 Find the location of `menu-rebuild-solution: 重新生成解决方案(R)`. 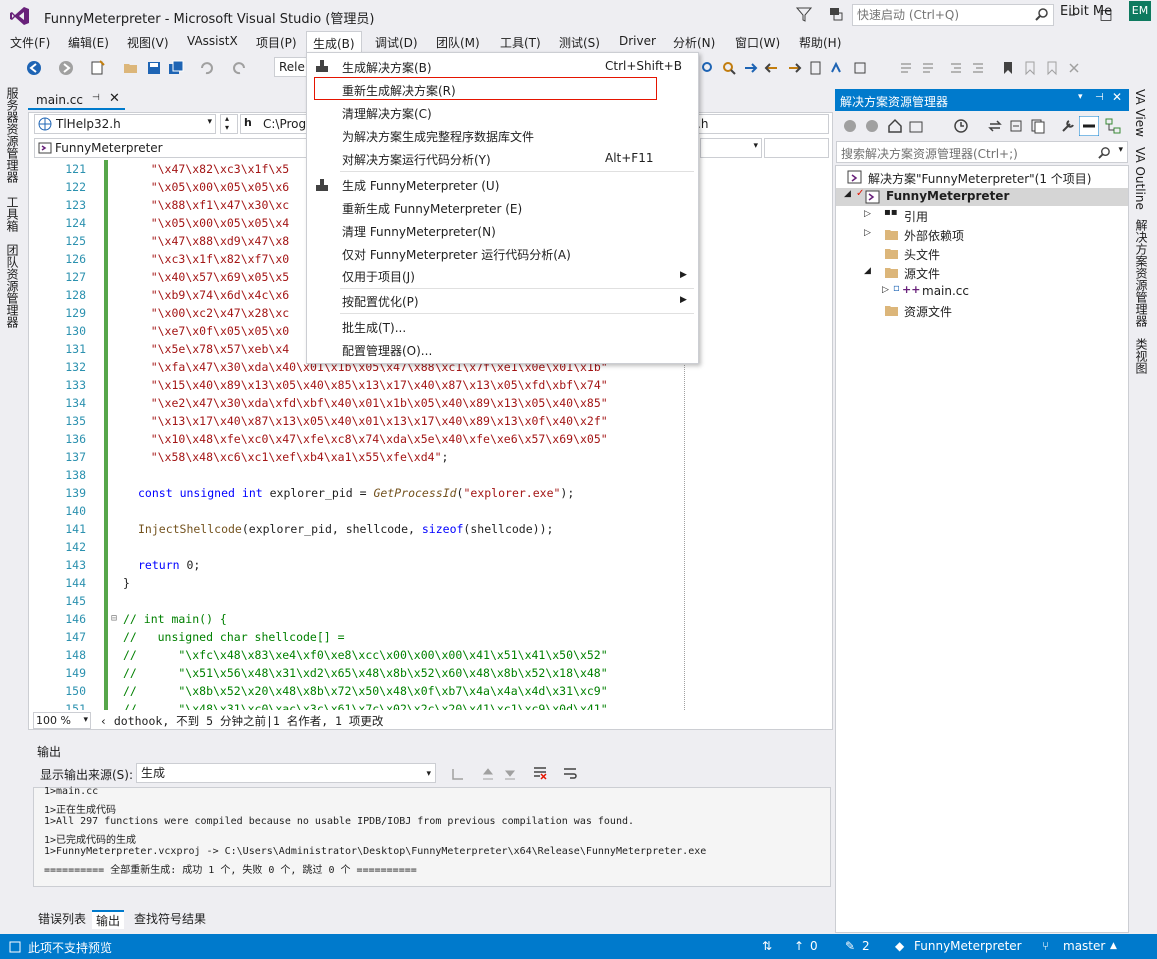

menu-rebuild-solution: 重新生成解决方案(R) is located at coordinates (399, 90).